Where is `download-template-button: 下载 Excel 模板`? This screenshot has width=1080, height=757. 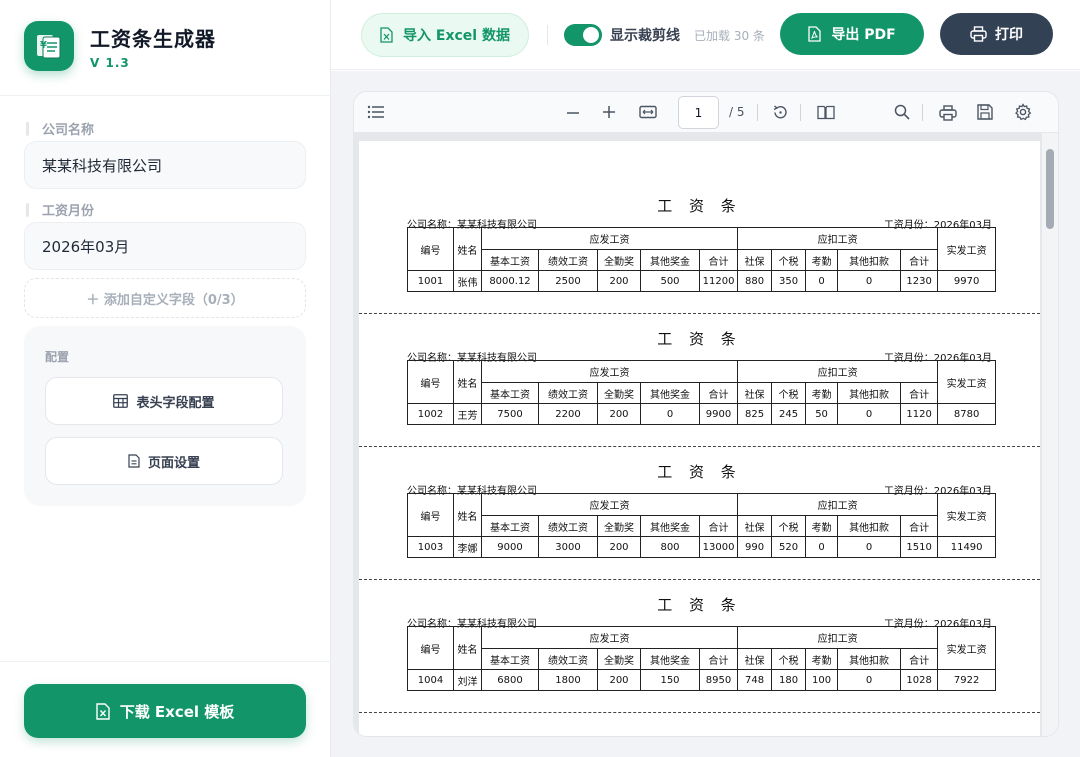 download-template-button: 下载 Excel 模板 is located at coordinates (165, 711).